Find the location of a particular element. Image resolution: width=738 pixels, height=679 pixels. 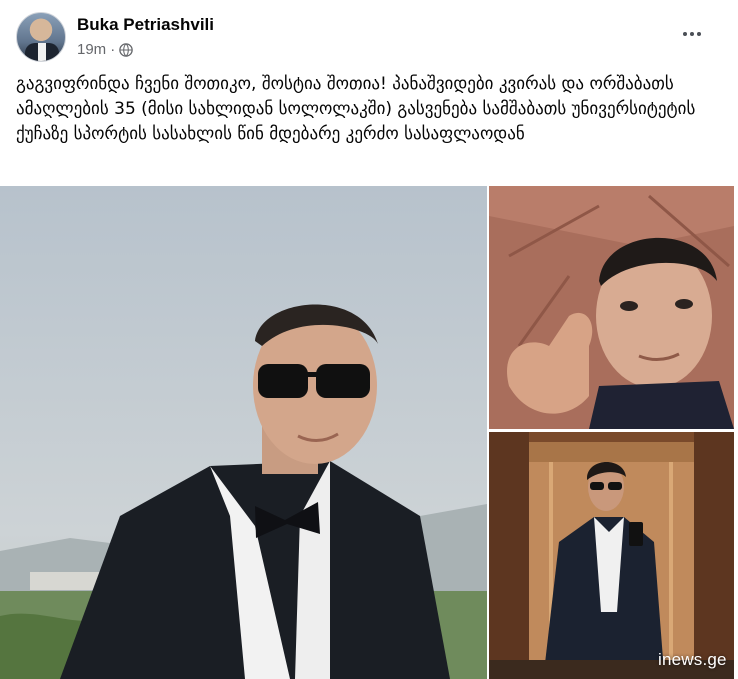

photo-mirror-image is located at coordinates (611, 555).